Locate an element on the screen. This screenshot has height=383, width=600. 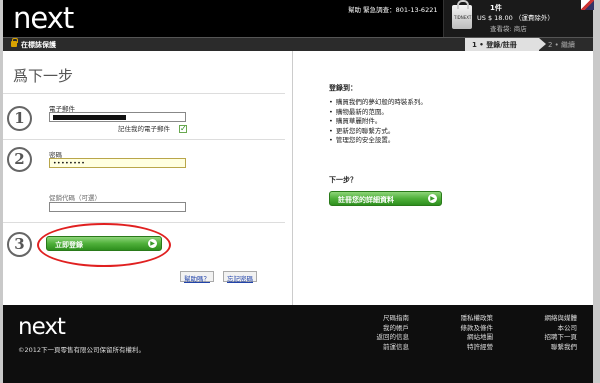
step-login-register: 1 • 登錄/註冊 is located at coordinates (505, 44).